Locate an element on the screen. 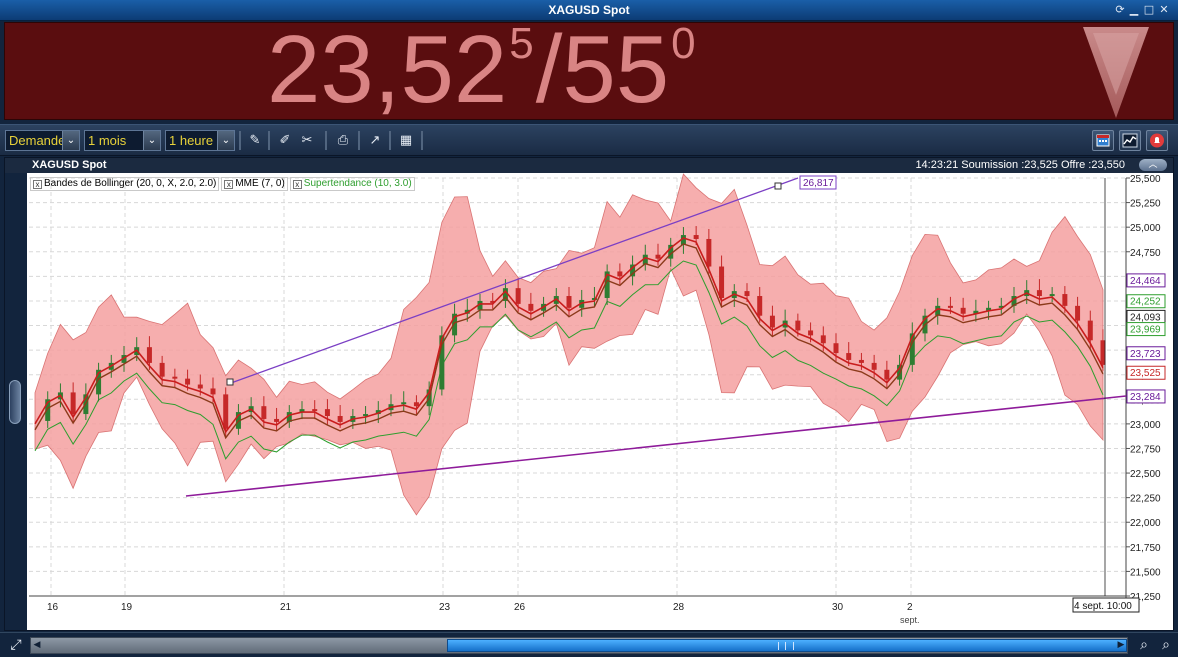 This screenshot has width=1178, height=657. chart-icon is located at coordinates (1130, 140).